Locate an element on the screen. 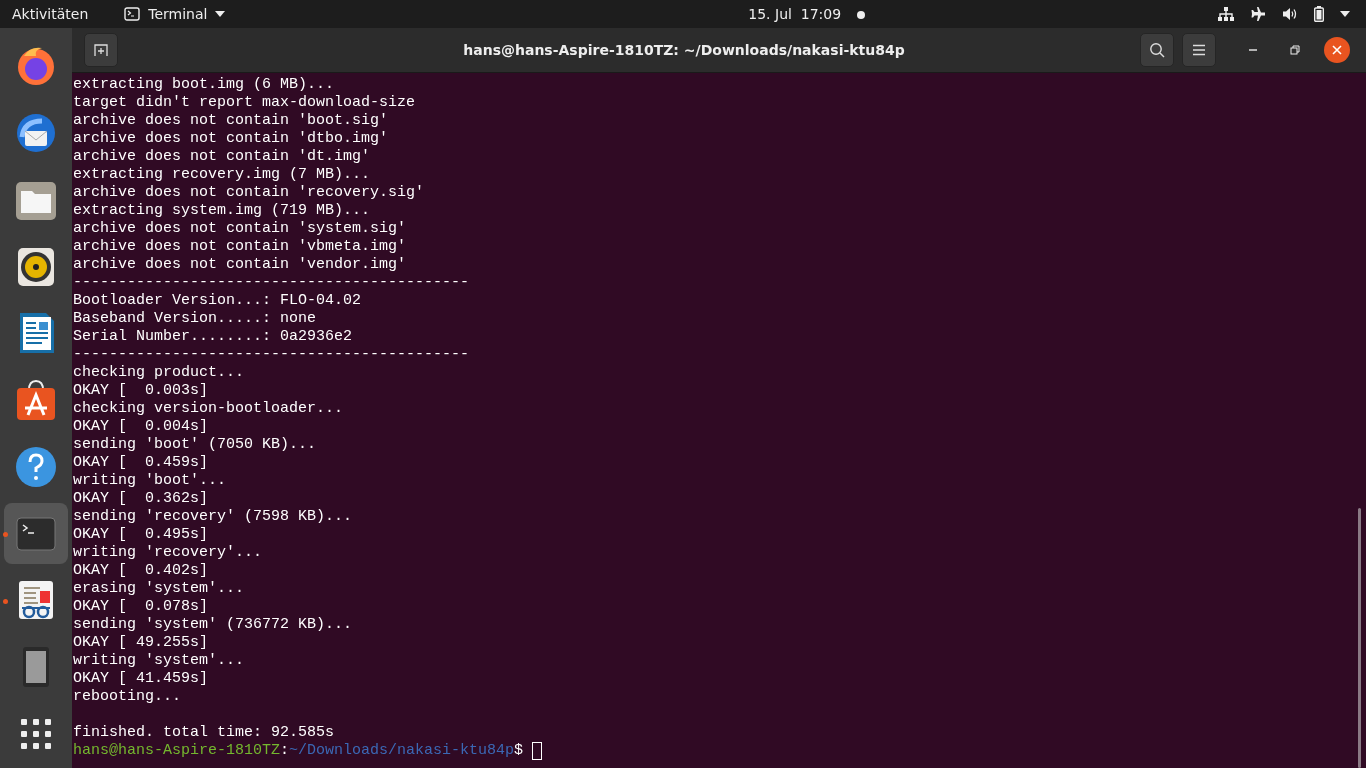  terminal-line: archive does not contain 'dt.img' is located at coordinates (222, 157).